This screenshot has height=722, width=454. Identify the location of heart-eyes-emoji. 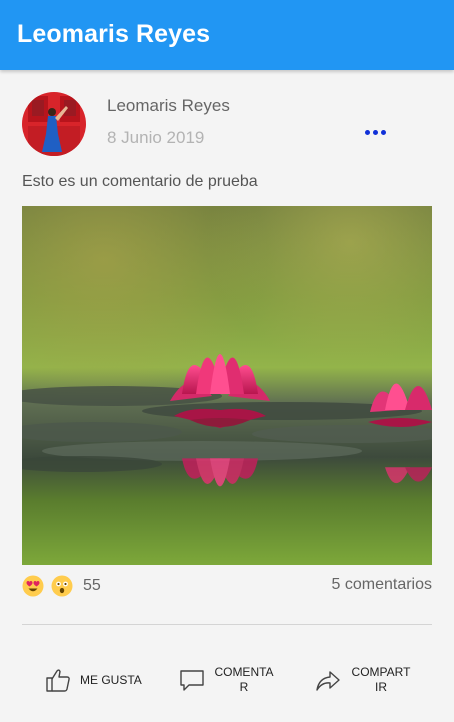
(33, 586).